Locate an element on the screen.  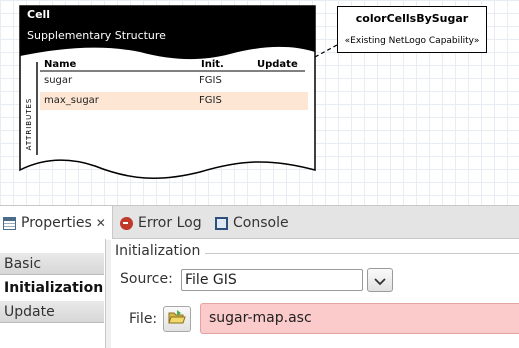
chevron-down-icon is located at coordinates (380, 280).